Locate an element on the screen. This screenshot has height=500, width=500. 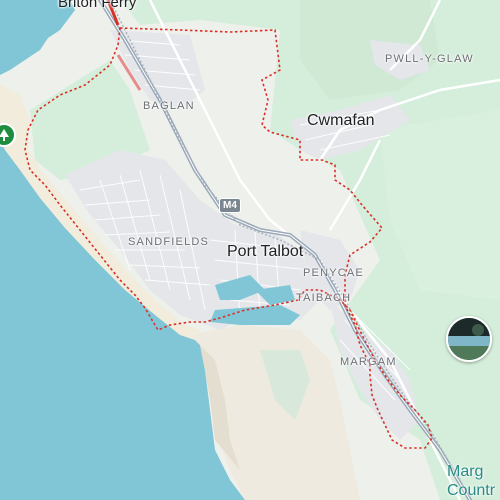
photo-image is located at coordinates (469, 339).